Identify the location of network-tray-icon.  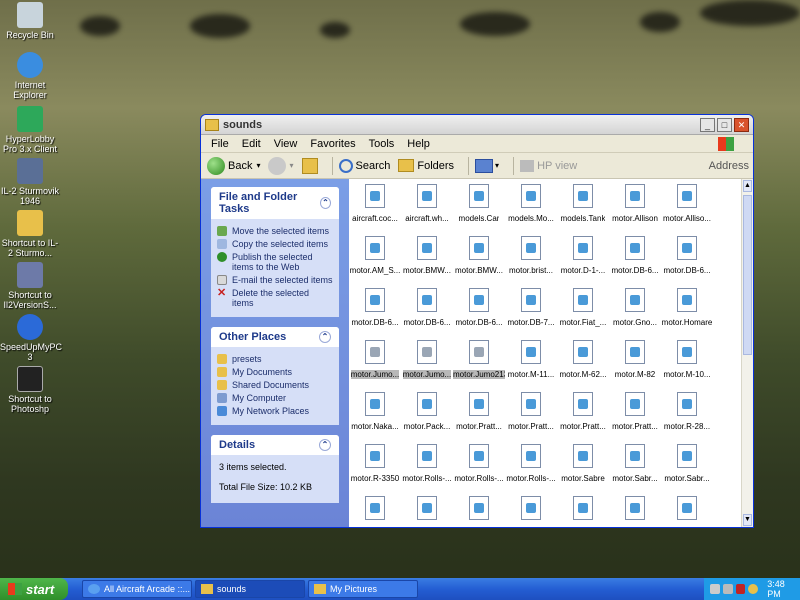
(715, 589).